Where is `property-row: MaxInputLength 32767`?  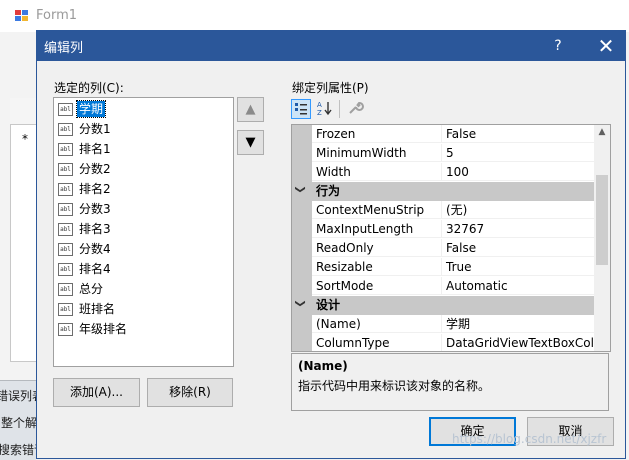
property-row: MaxInputLength 32767 is located at coordinates (443, 229).